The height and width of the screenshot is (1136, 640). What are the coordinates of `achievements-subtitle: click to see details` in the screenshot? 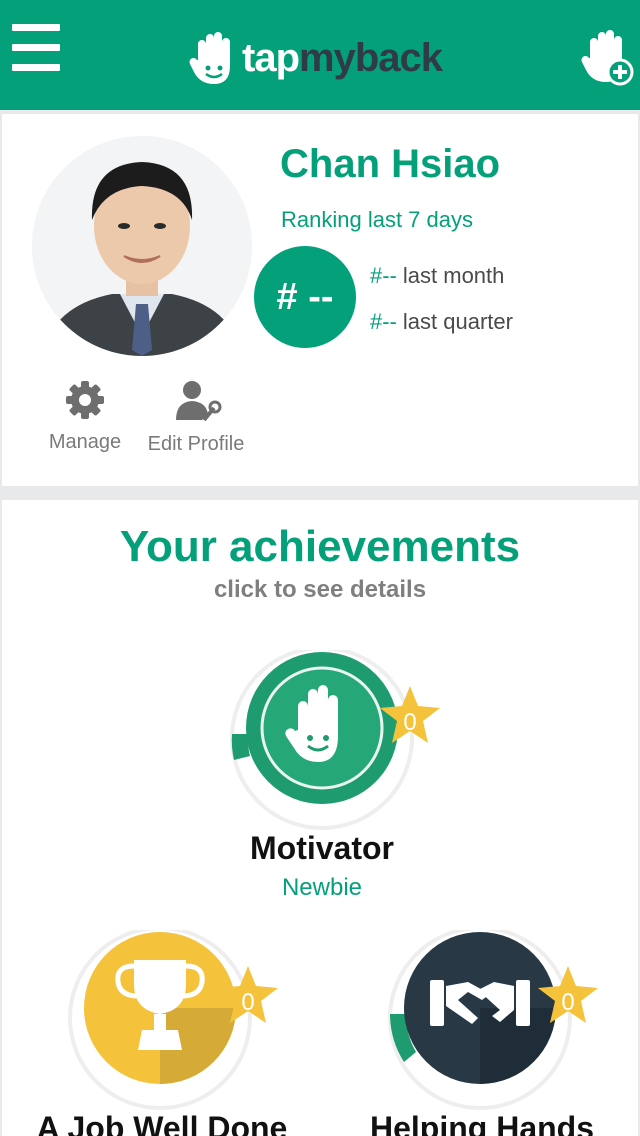 It's located at (320, 589).